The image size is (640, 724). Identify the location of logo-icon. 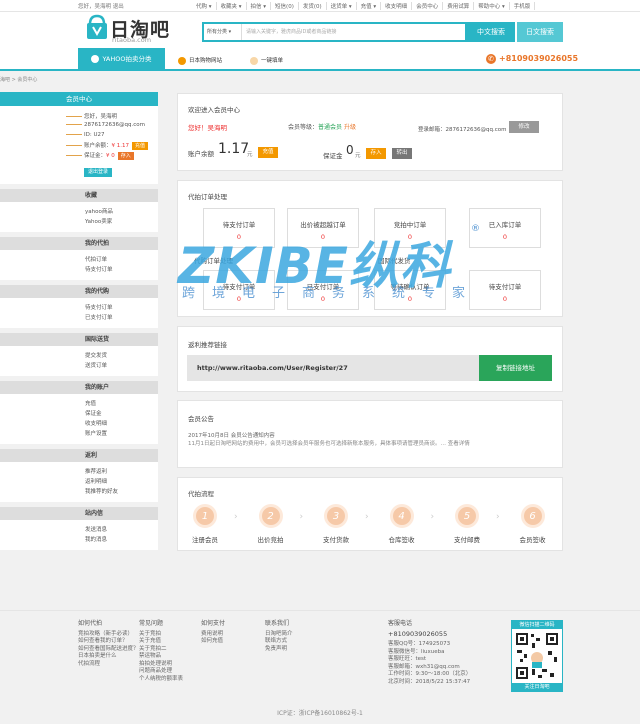
(97, 27).